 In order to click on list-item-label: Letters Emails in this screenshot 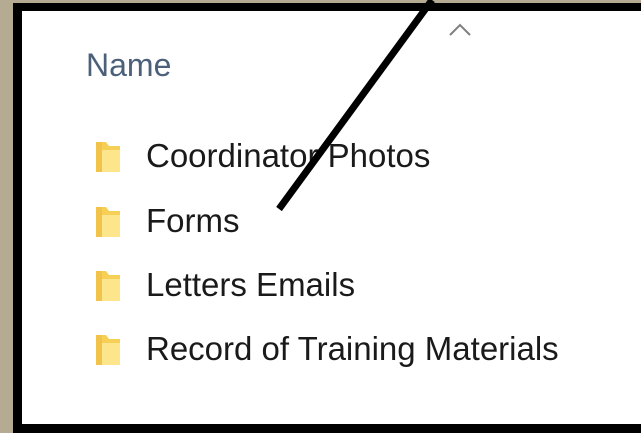, I will do `click(251, 284)`.